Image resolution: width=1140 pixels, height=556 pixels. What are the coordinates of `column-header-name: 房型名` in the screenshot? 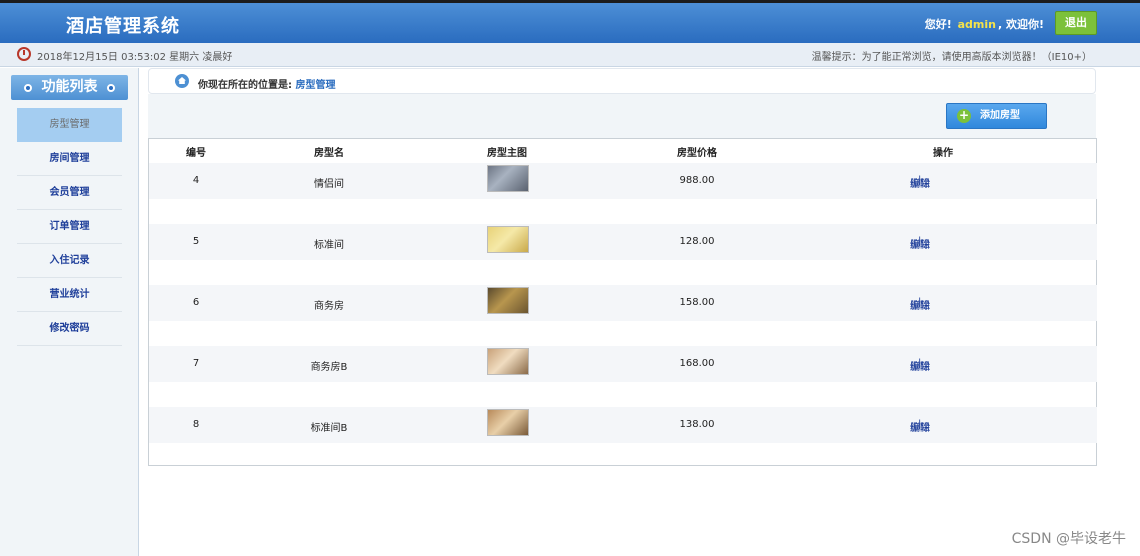 It's located at (329, 153).